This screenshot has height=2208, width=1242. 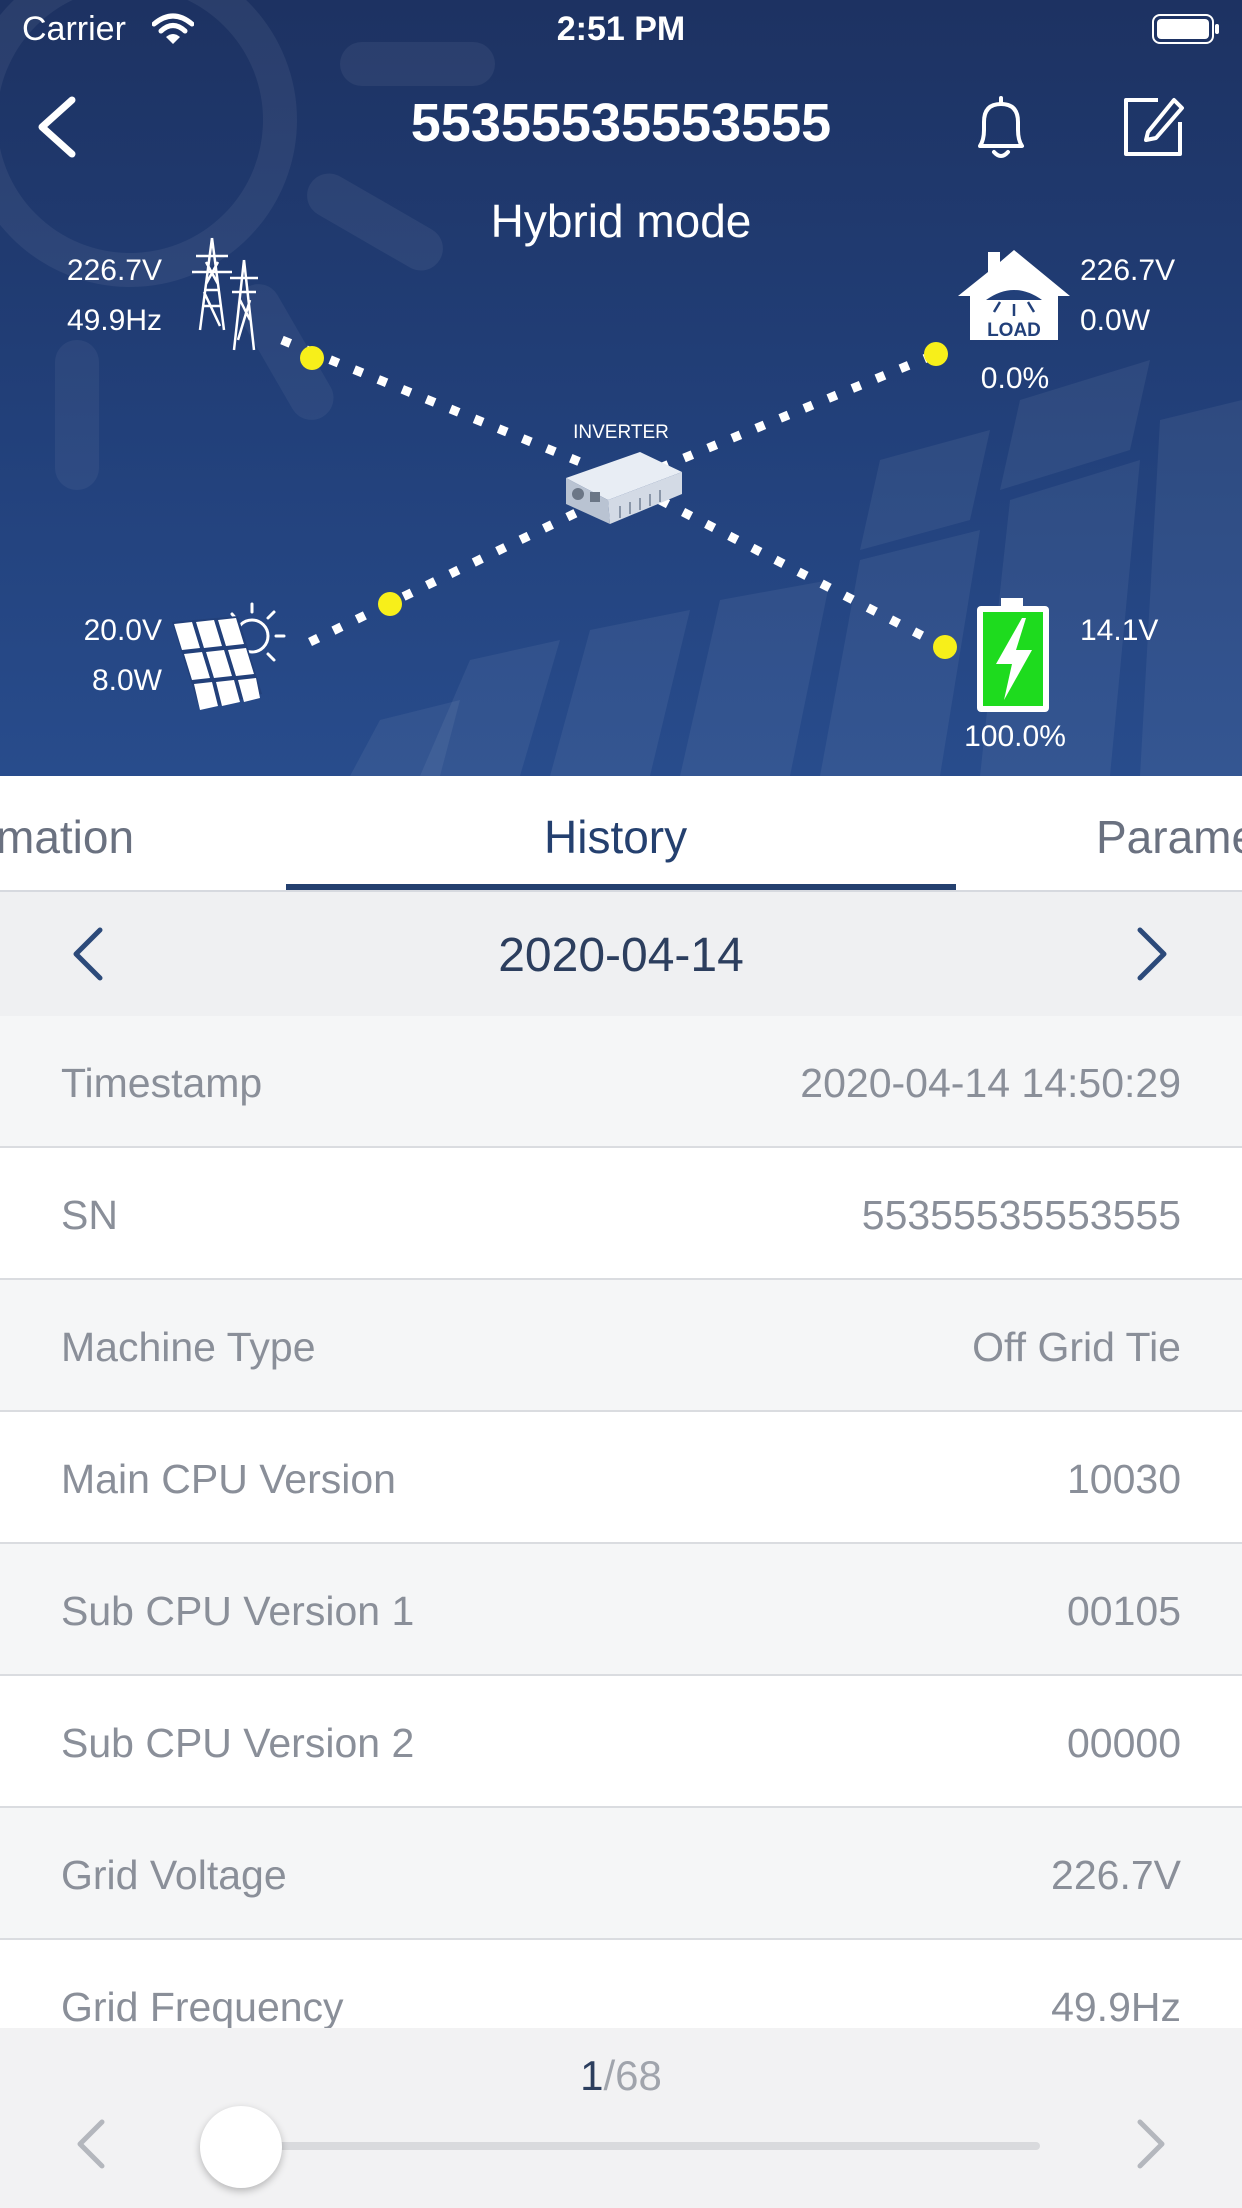 I want to click on row-value: 49.9Hz, so click(x=1116, y=2006).